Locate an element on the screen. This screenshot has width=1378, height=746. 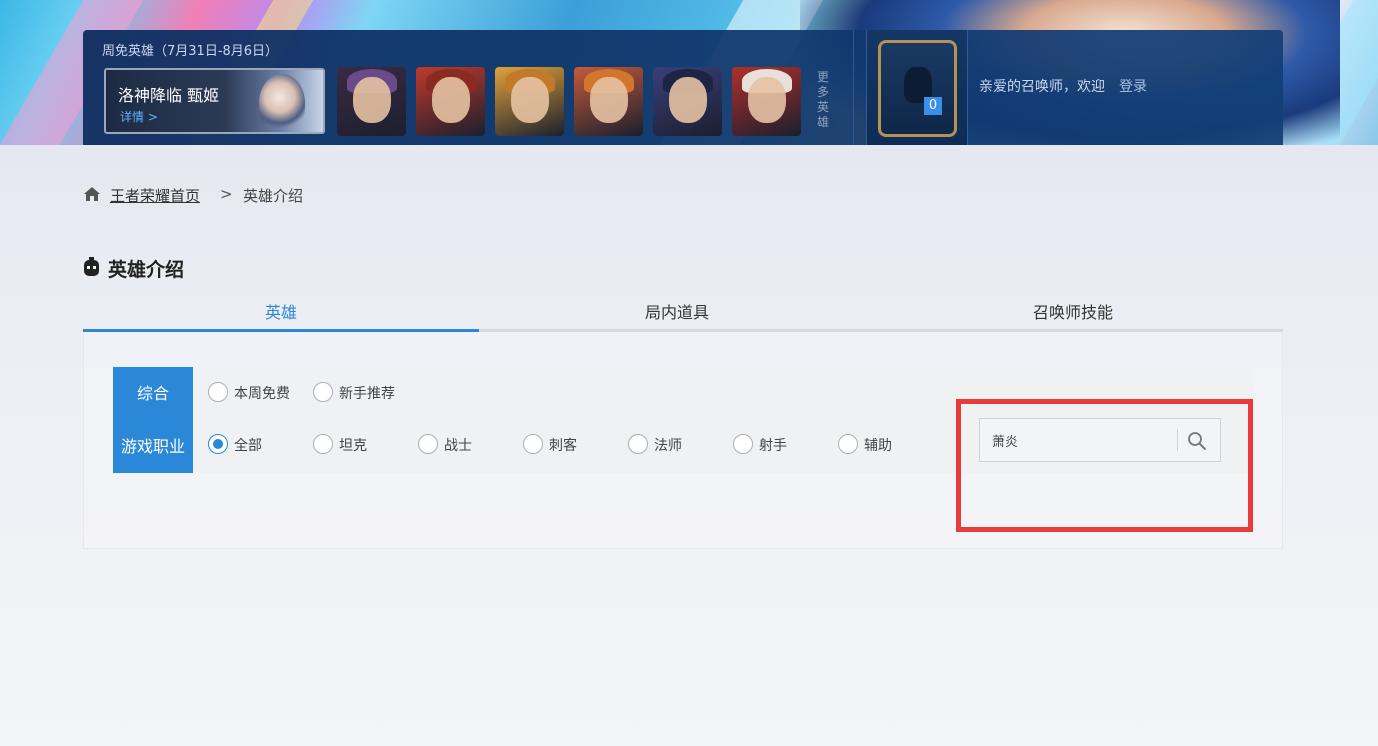
breadcrumb-current: 英雄介绍 is located at coordinates (273, 196).